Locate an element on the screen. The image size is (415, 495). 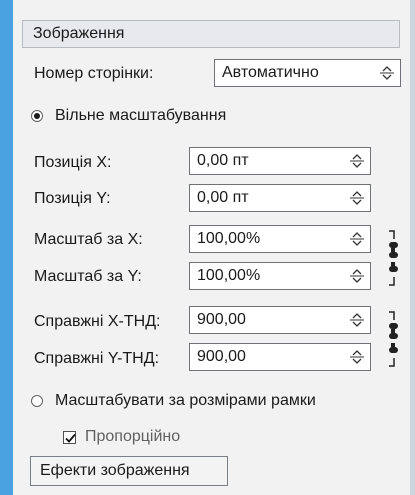
position-x-input: 0,00 пт is located at coordinates (280, 161).